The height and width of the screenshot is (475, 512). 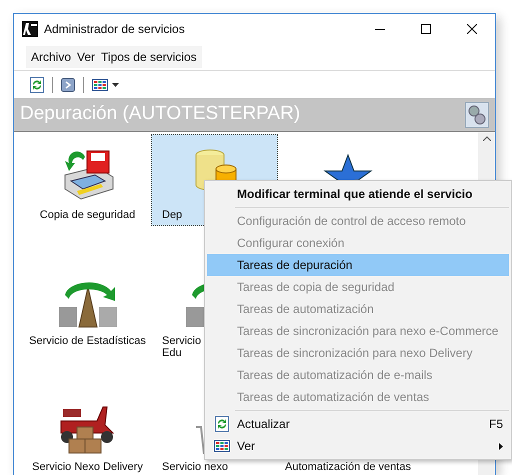 What do you see at coordinates (495, 424) in the screenshot?
I see `shortcut-label: F5` at bounding box center [495, 424].